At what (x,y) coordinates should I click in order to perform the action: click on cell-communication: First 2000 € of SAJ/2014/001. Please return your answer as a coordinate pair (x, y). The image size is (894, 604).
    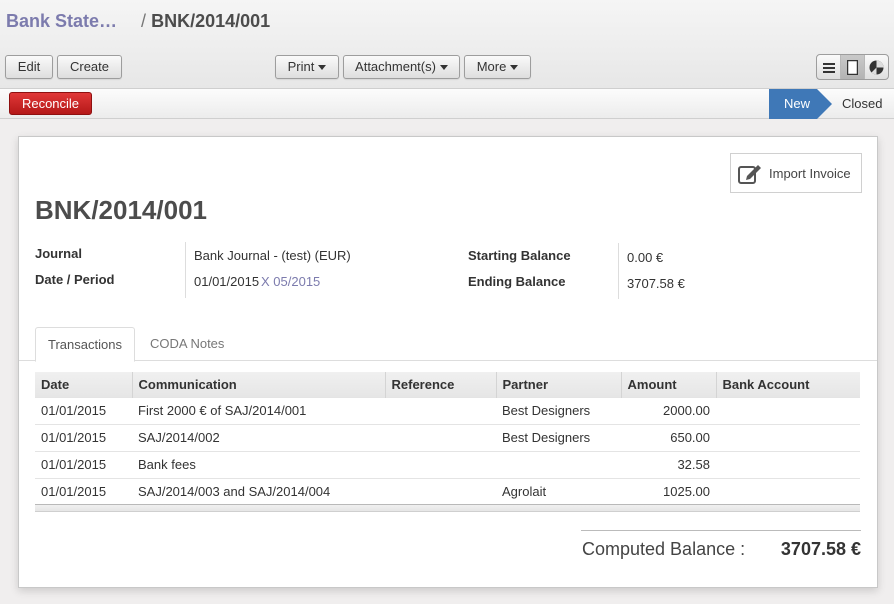
    Looking at the image, I should click on (258, 410).